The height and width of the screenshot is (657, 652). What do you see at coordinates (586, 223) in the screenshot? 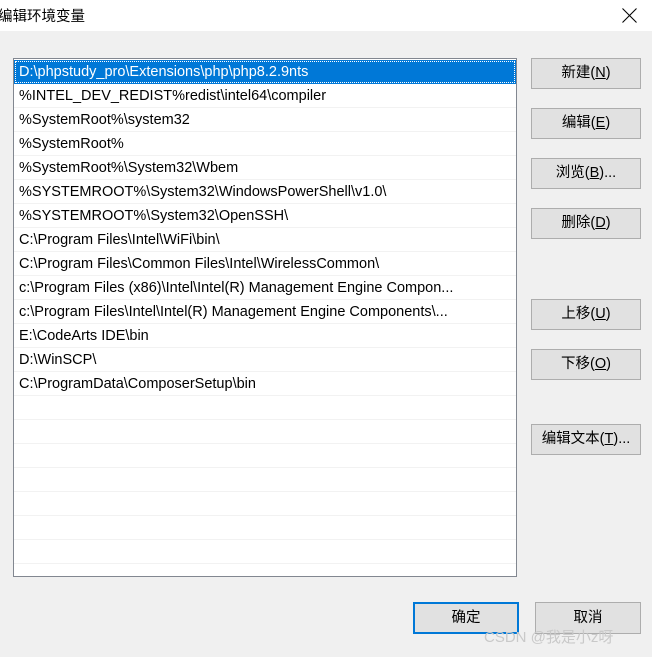
I see `delete-button: 删除(D)` at bounding box center [586, 223].